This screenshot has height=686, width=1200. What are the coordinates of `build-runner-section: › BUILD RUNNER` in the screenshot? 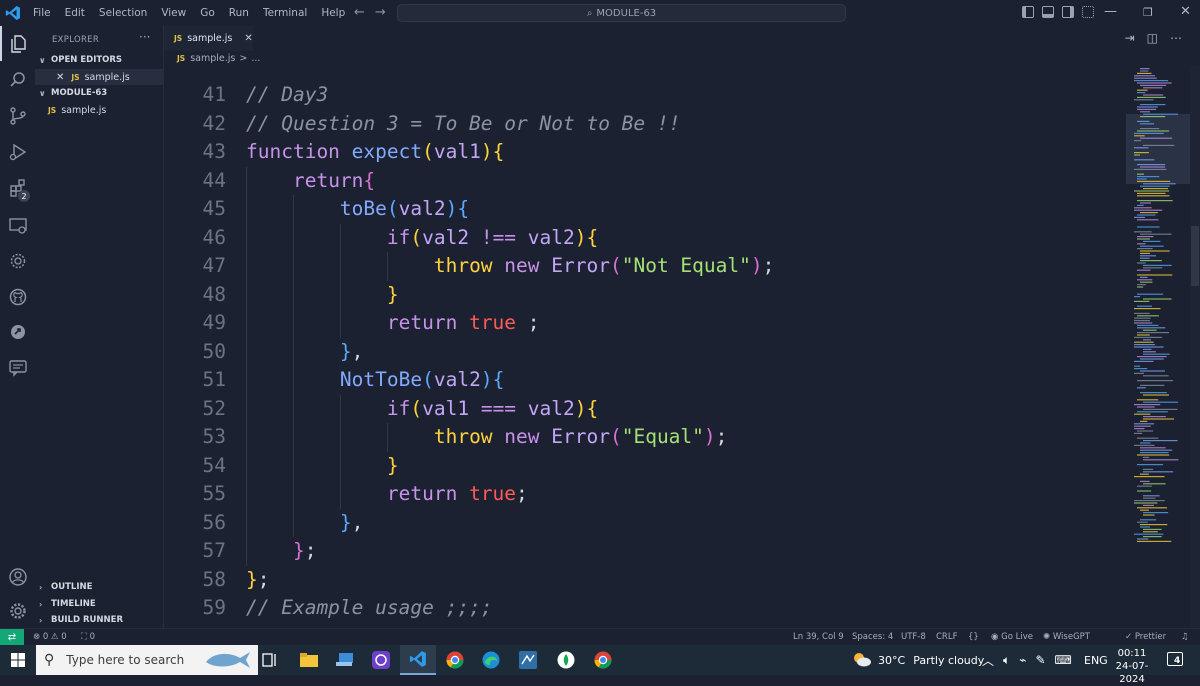 It's located at (81, 620).